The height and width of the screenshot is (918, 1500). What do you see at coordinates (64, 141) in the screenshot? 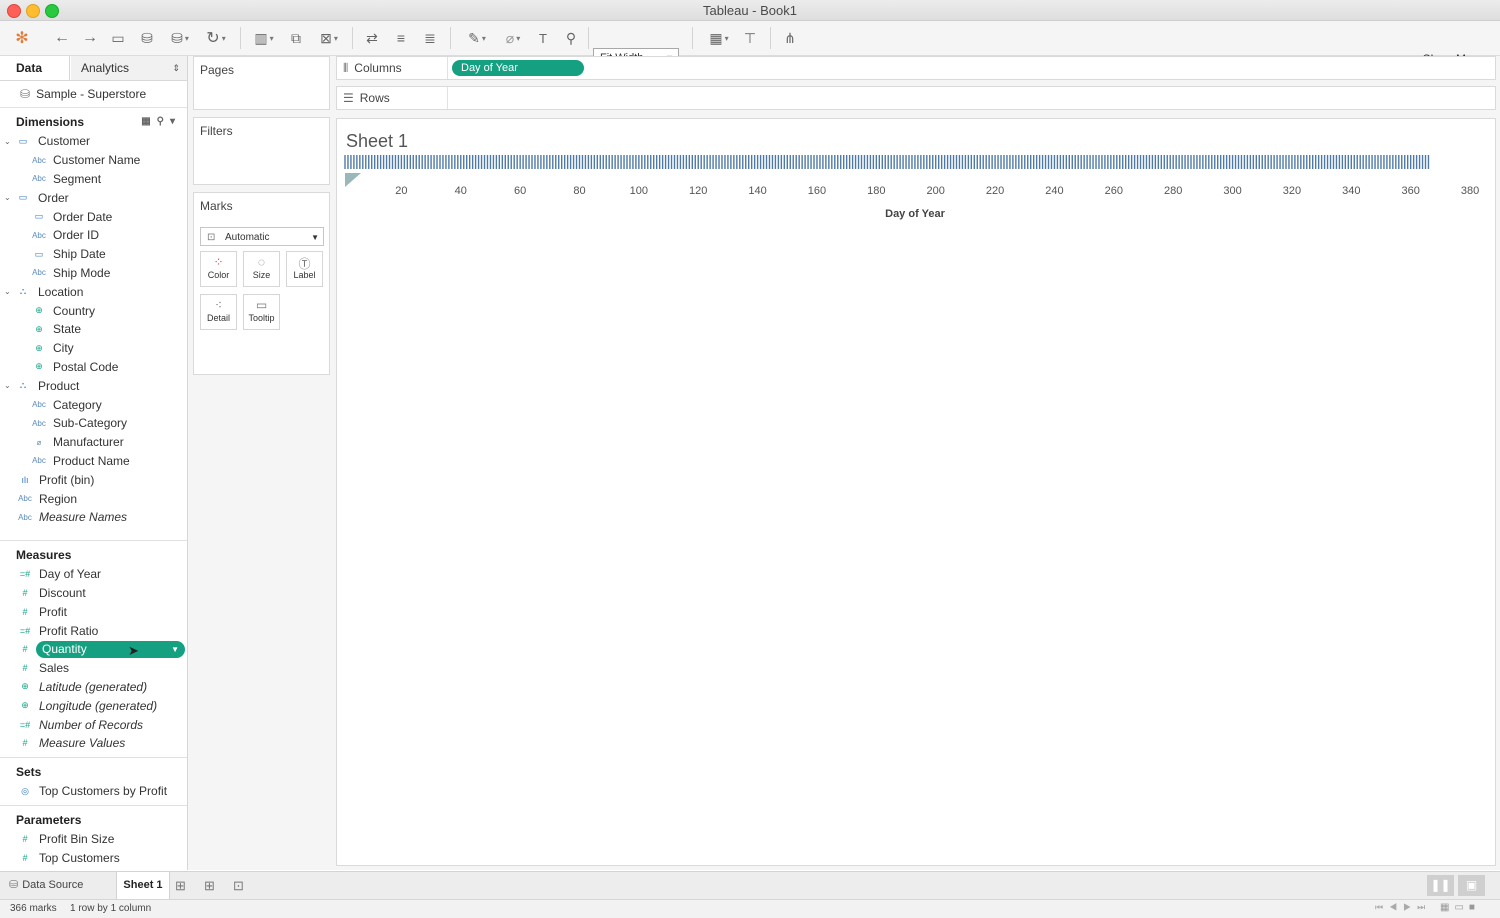
I see `field-label: Customer` at bounding box center [64, 141].